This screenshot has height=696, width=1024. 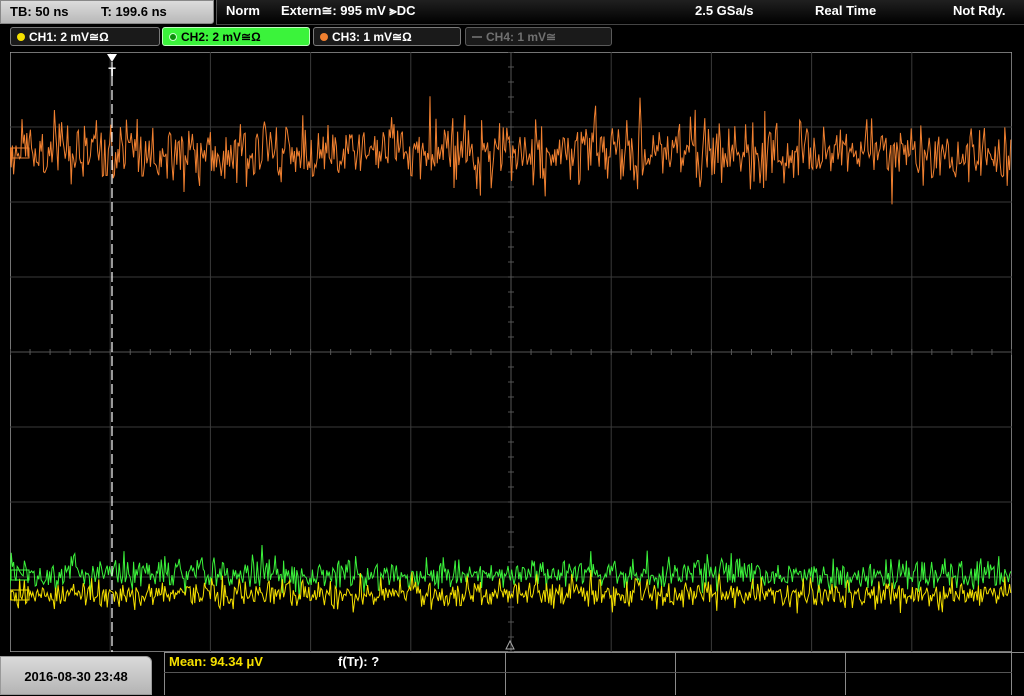 What do you see at coordinates (134, 11) in the screenshot?
I see `trigger-time-label: T: 199.6 ns` at bounding box center [134, 11].